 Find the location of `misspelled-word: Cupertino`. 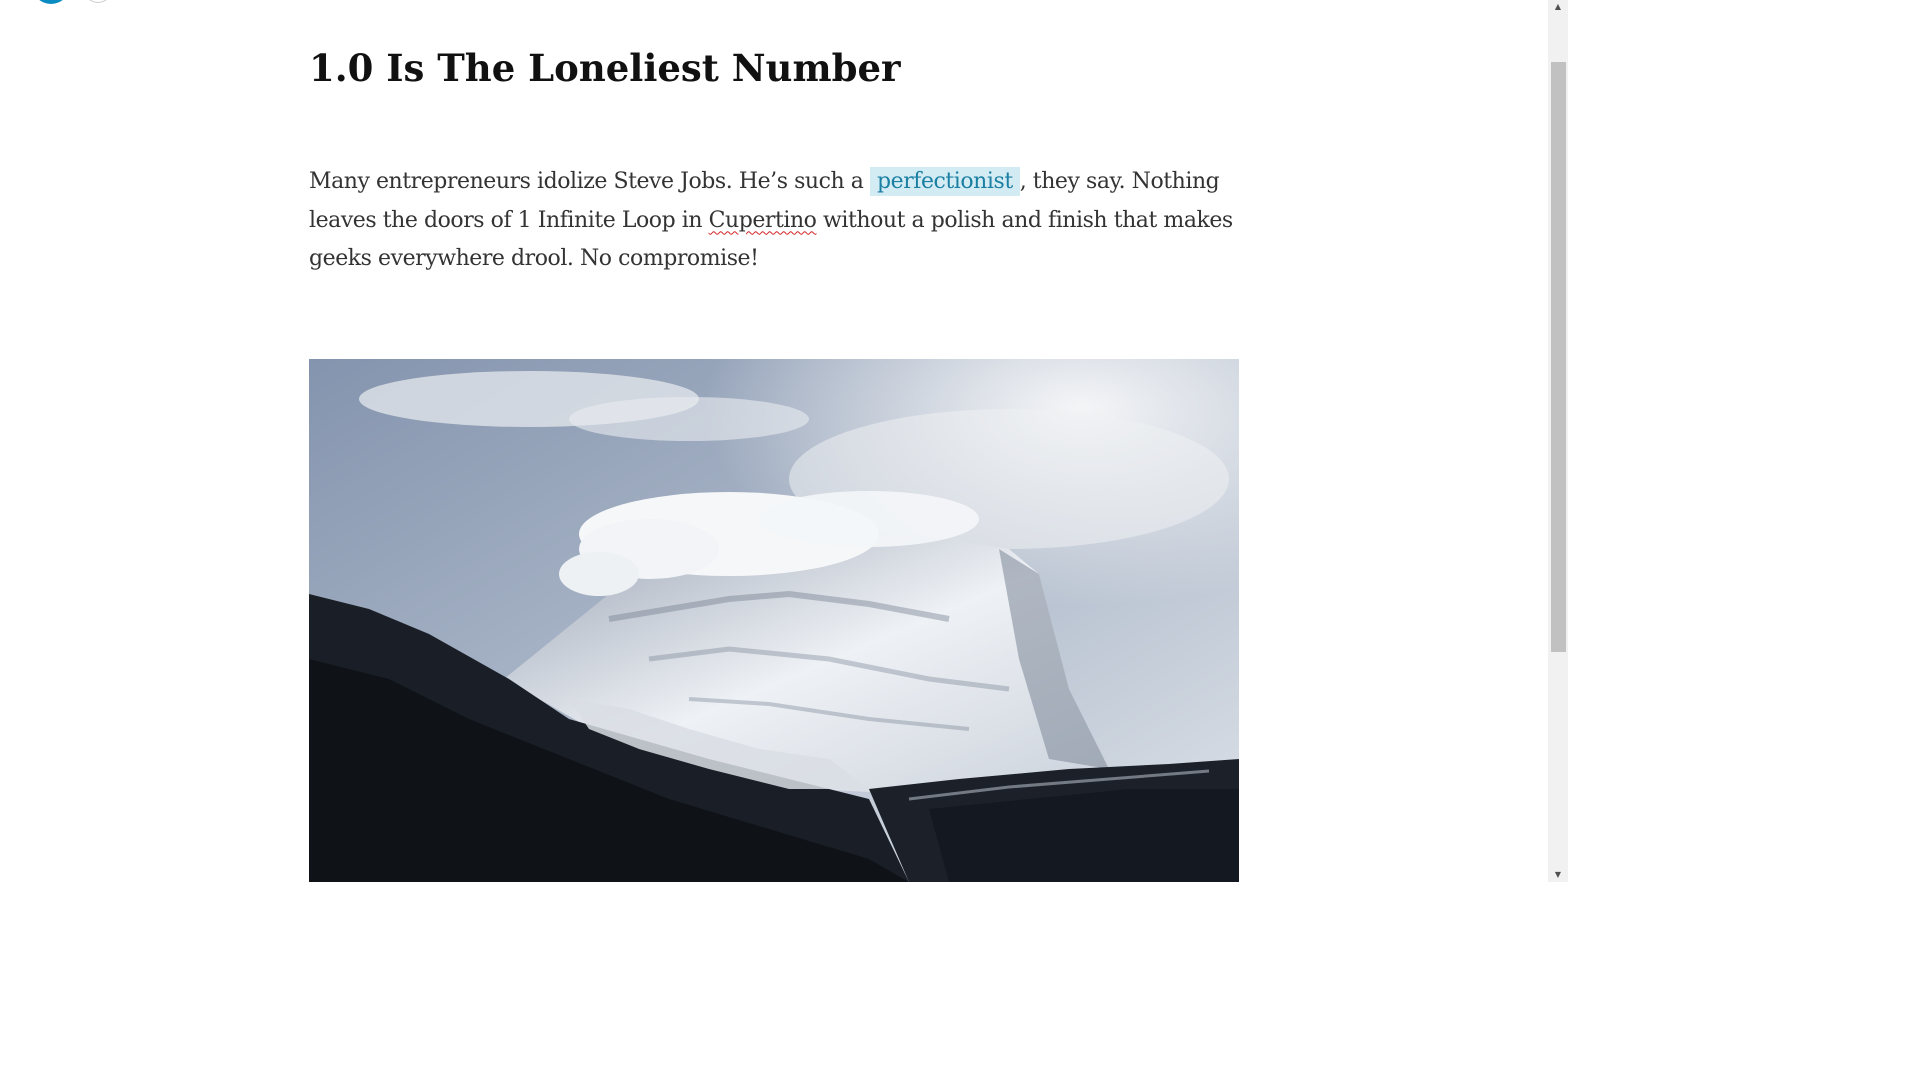

misspelled-word: Cupertino is located at coordinates (763, 220).